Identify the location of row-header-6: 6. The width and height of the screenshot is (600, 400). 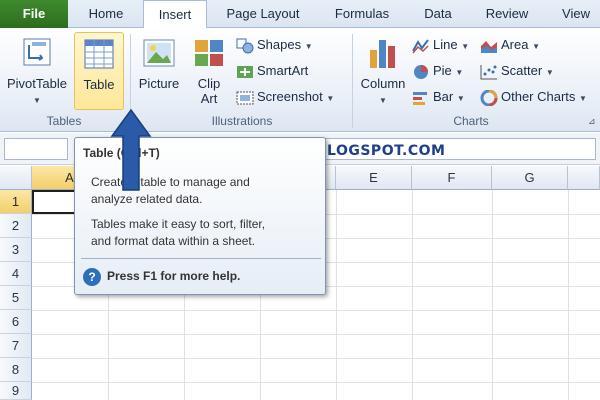
(16, 322).